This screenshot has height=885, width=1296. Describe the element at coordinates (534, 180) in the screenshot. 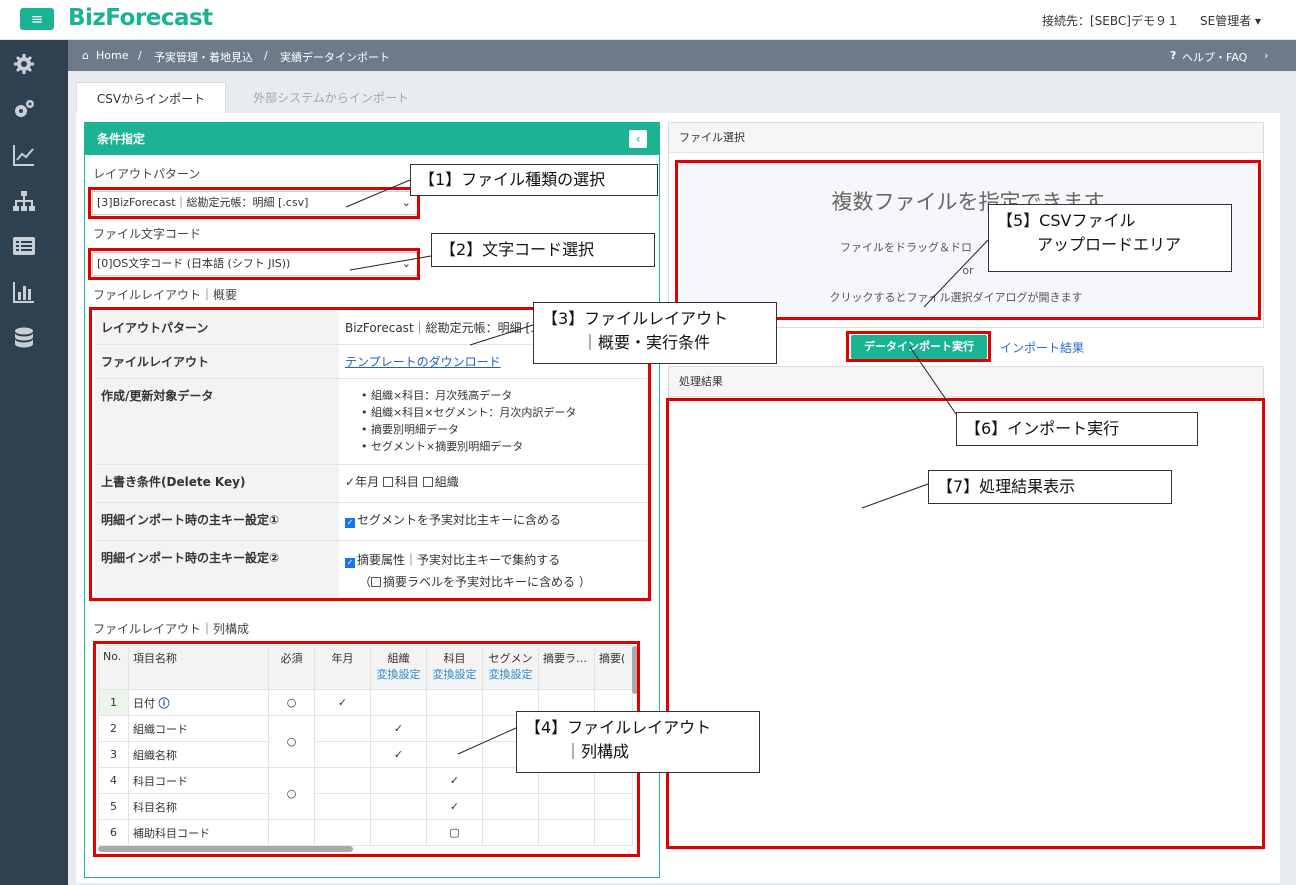

I see `callout-1: 【1】ファイル種類の選択` at that location.